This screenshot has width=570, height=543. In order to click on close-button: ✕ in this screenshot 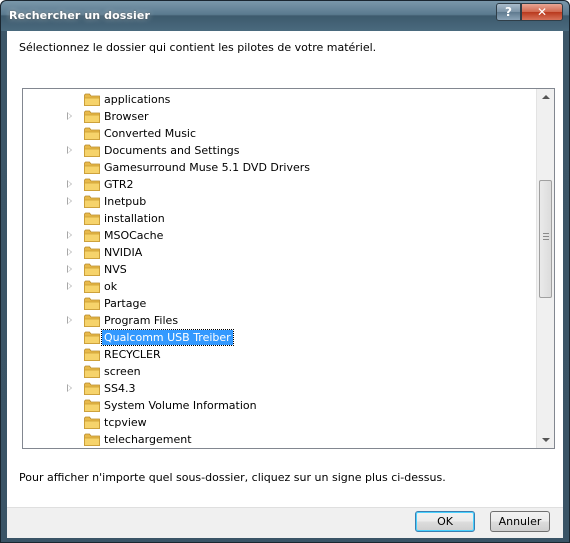, I will do `click(542, 12)`.